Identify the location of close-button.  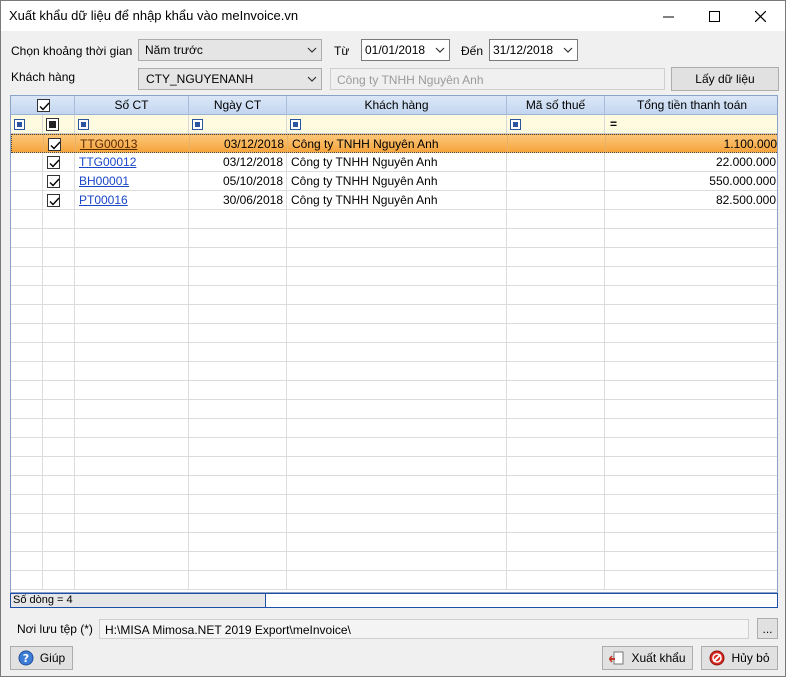
(760, 16).